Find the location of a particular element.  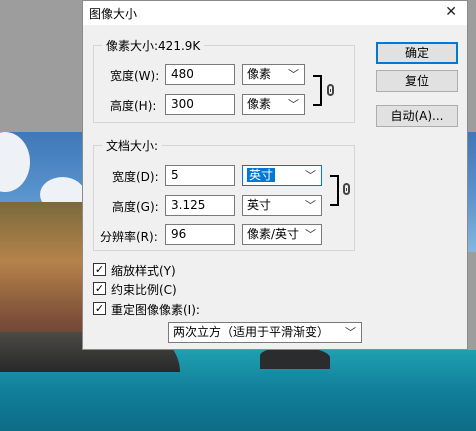

doc-width-input: 5 is located at coordinates (200, 175).